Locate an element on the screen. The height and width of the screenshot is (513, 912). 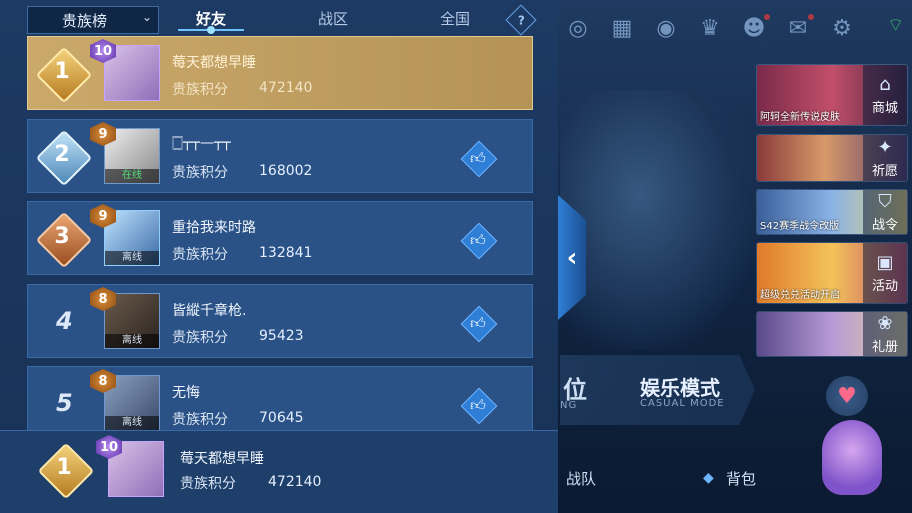
score-value: 95423 is located at coordinates (281, 336).